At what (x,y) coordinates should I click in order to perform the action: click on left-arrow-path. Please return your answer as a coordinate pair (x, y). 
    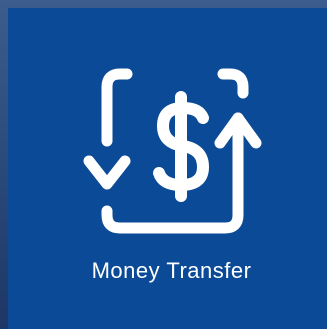
    Looking at the image, I should click on (117, 107).